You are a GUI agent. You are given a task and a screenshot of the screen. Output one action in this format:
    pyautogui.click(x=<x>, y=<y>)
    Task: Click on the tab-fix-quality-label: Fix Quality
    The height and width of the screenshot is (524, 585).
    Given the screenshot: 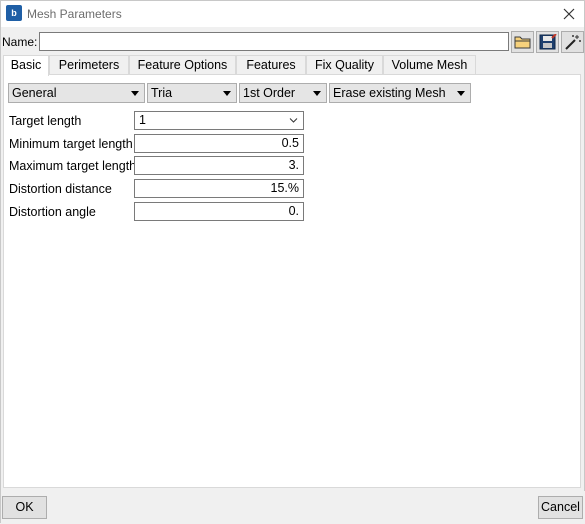 What is the action you would take?
    pyautogui.click(x=344, y=65)
    